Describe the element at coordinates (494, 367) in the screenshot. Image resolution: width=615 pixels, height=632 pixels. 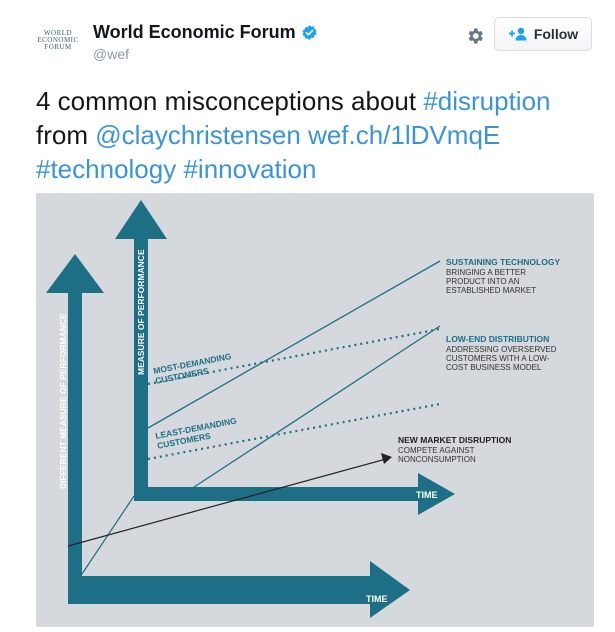
I see `lowend-desc-3: COST BUSINESS MODEL` at that location.